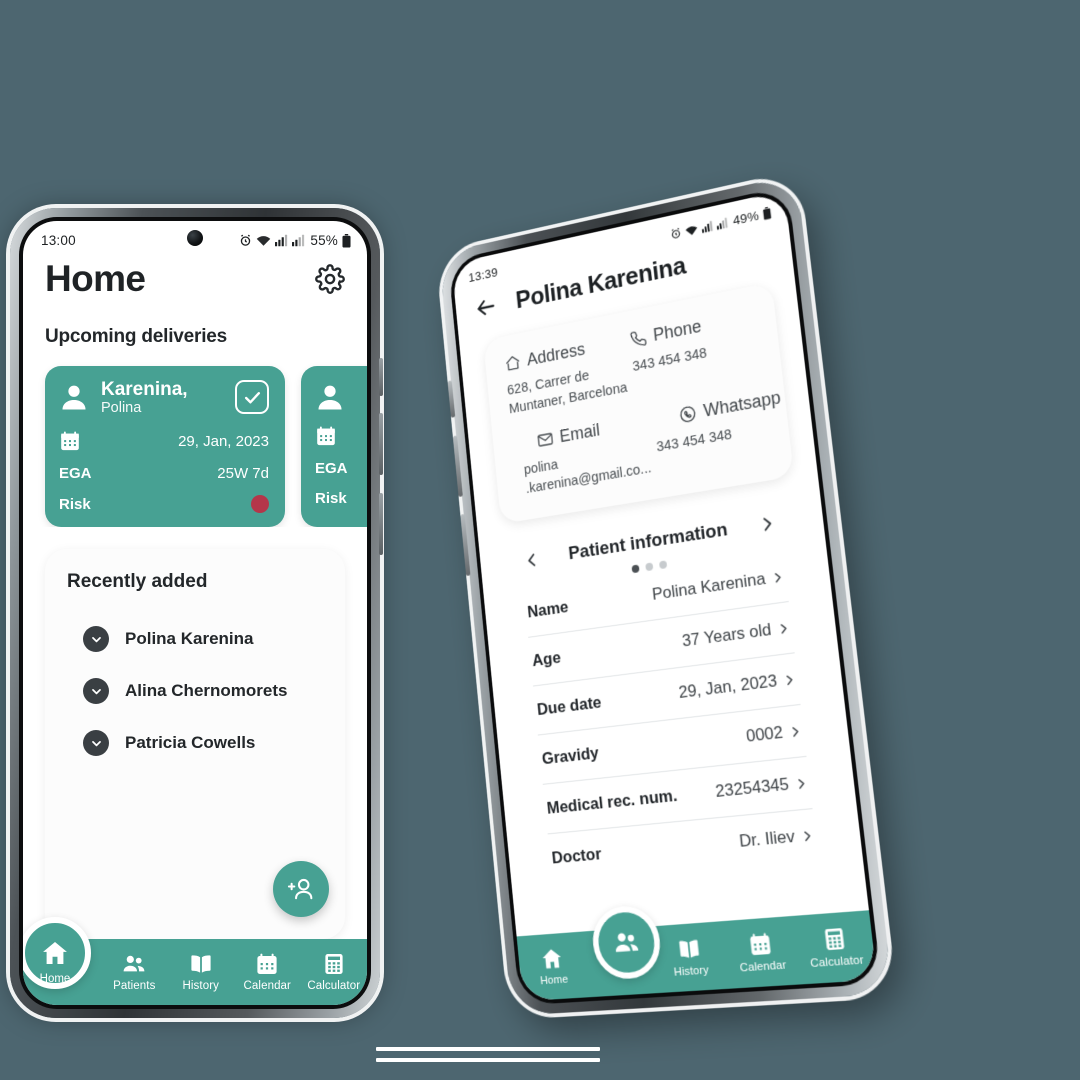  I want to click on ega-label: EGA, so click(75, 474).